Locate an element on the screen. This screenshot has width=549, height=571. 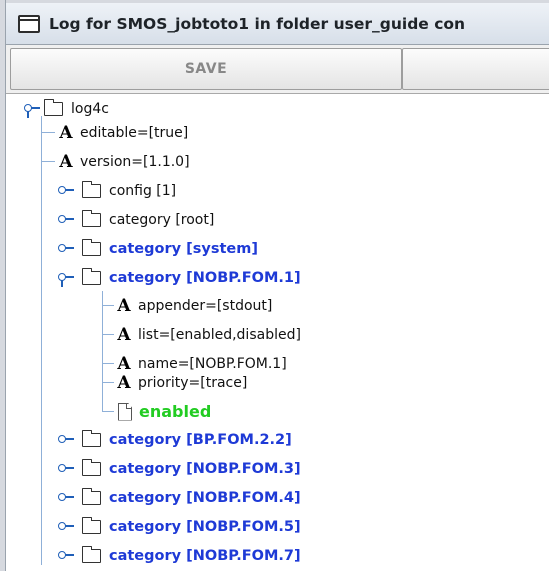
tree-node-label: enabled is located at coordinates (175, 411).